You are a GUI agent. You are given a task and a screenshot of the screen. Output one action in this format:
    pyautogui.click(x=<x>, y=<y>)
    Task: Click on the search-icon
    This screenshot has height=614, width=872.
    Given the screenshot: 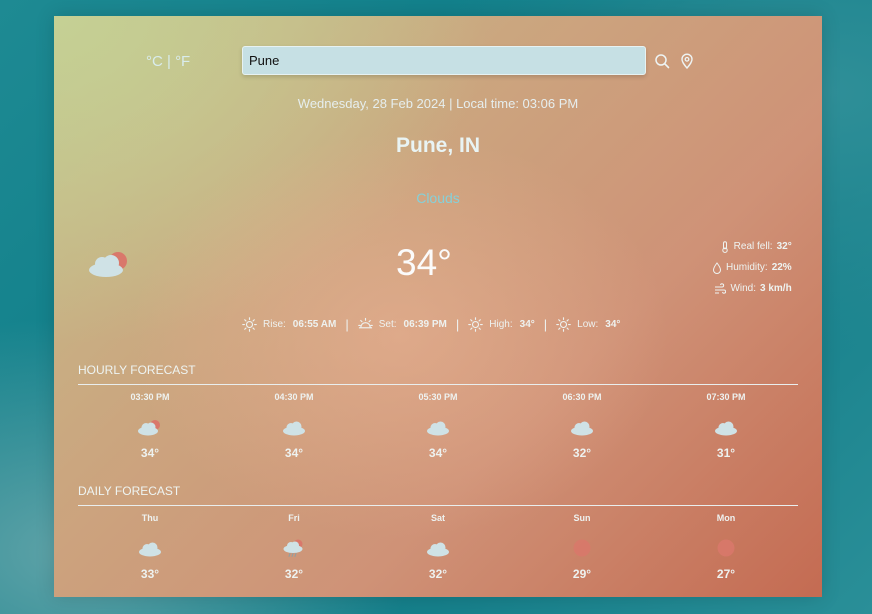 What is the action you would take?
    pyautogui.click(x=662, y=61)
    